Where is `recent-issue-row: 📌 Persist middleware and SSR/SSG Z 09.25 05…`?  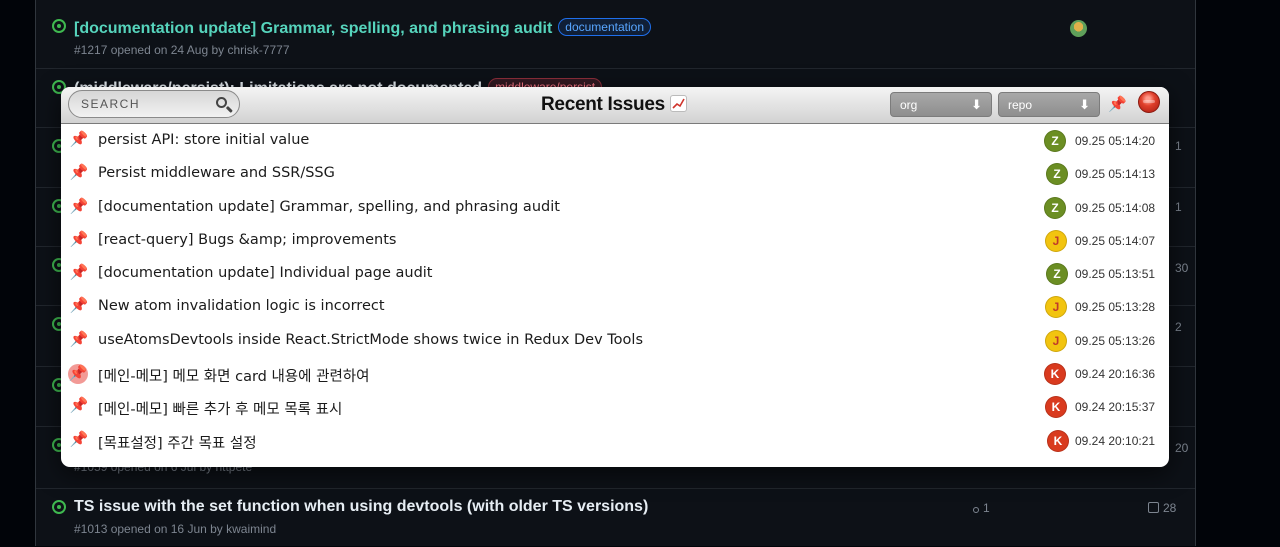
recent-issue-row: 📌 Persist middleware and SSR/SSG Z 09.25 05… is located at coordinates (615, 173).